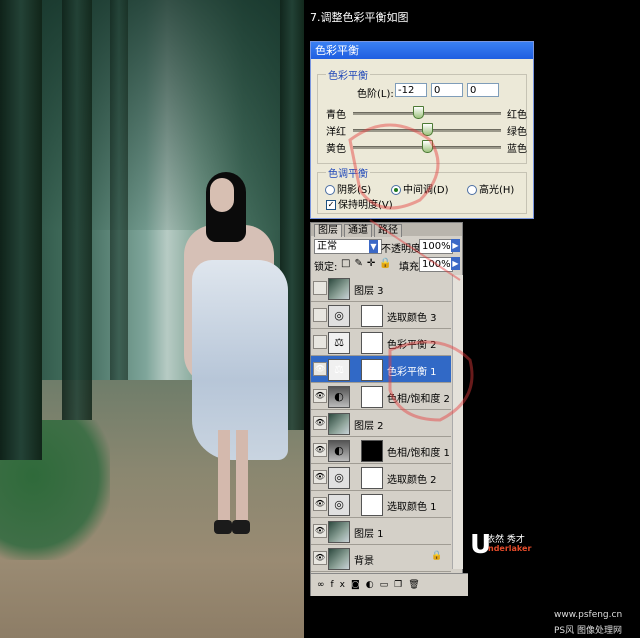  I want to click on highlights-label: 高光(H), so click(497, 190).